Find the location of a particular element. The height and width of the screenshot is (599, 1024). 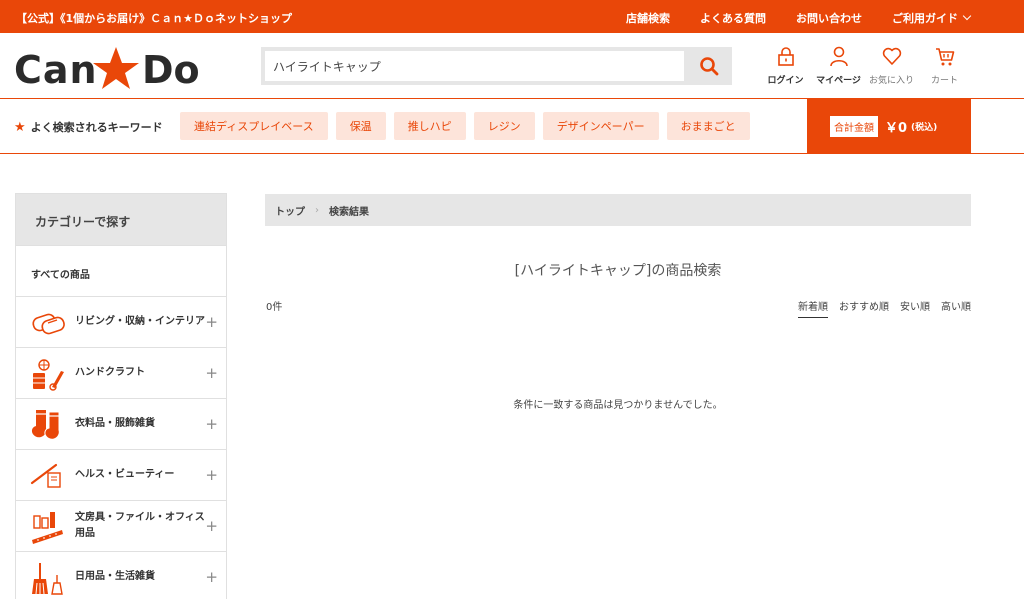

category-interior: リビング・収納・インテリア + is located at coordinates (121, 321).